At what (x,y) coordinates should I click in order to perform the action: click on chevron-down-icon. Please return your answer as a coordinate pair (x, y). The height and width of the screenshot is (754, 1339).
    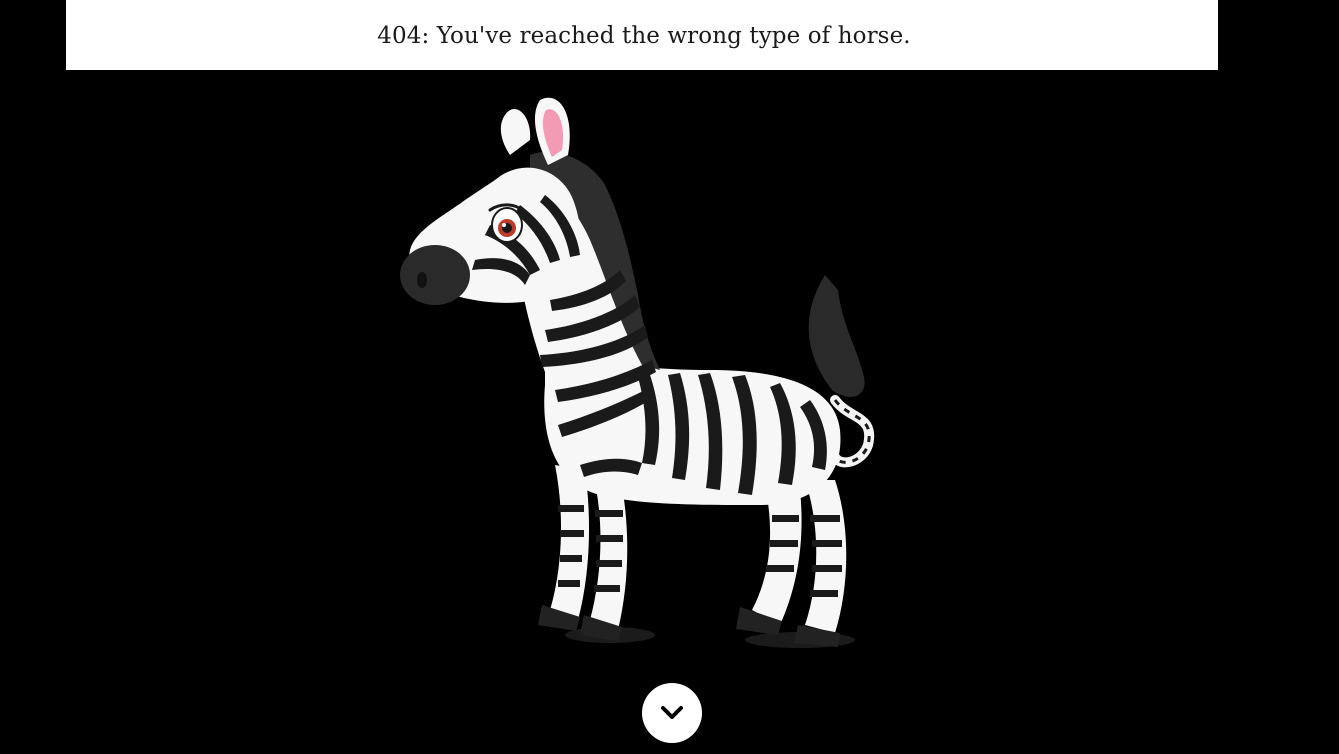
    Looking at the image, I should click on (672, 712).